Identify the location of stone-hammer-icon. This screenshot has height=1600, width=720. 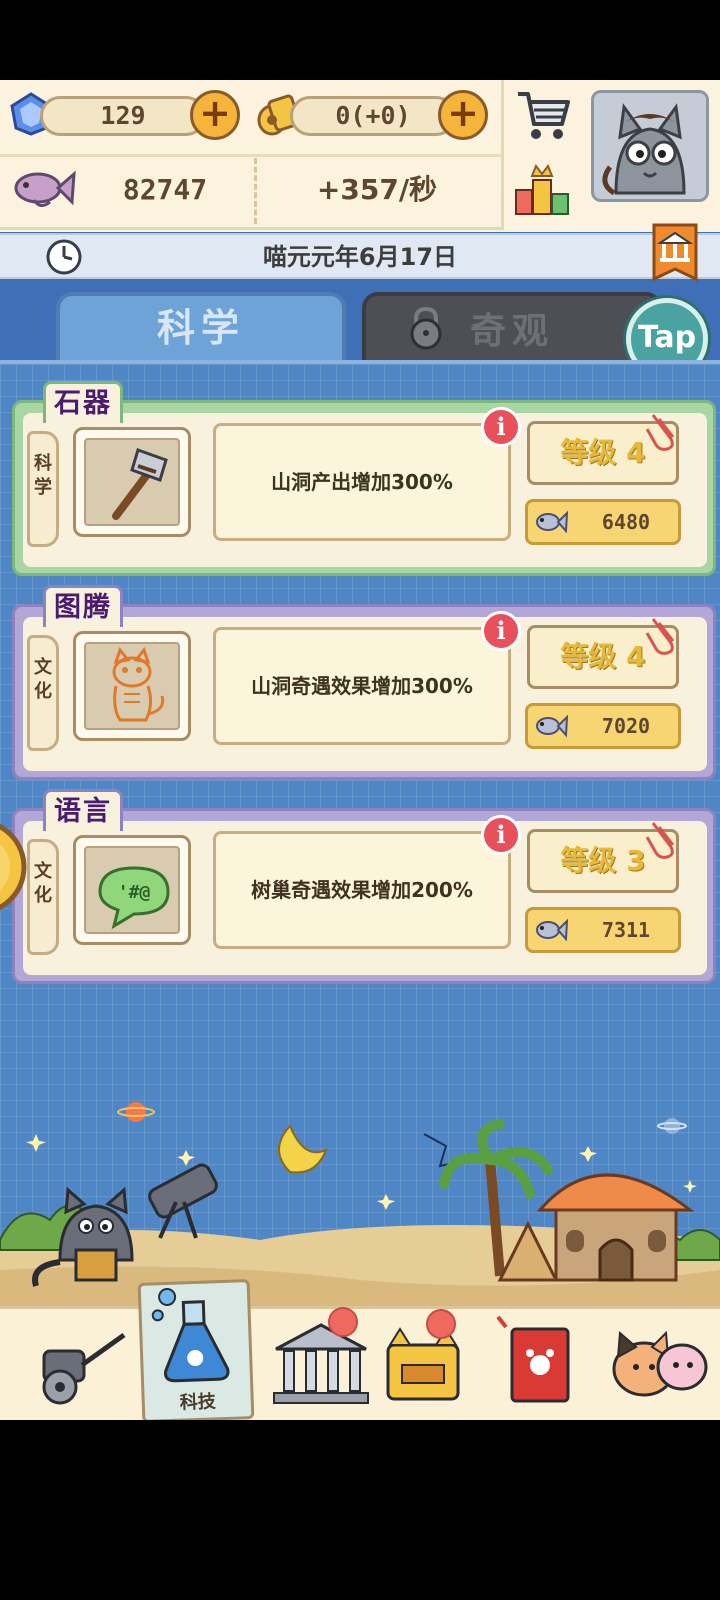
(140, 484).